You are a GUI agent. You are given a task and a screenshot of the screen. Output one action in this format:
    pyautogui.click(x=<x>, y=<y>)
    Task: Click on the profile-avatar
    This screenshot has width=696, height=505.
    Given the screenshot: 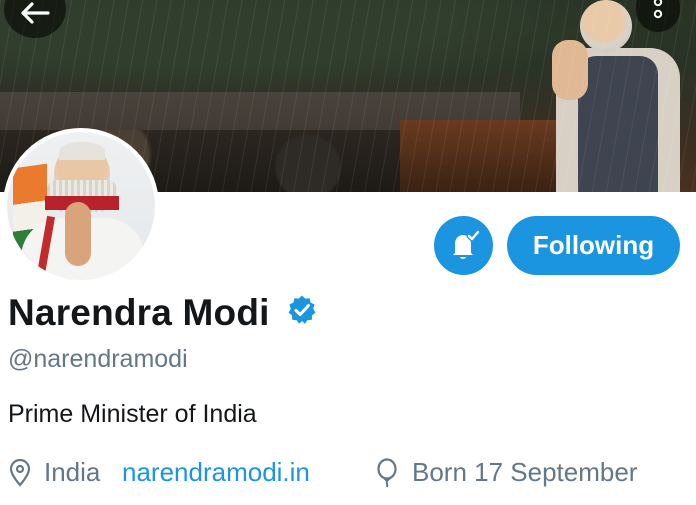 What is the action you would take?
    pyautogui.click(x=81, y=206)
    